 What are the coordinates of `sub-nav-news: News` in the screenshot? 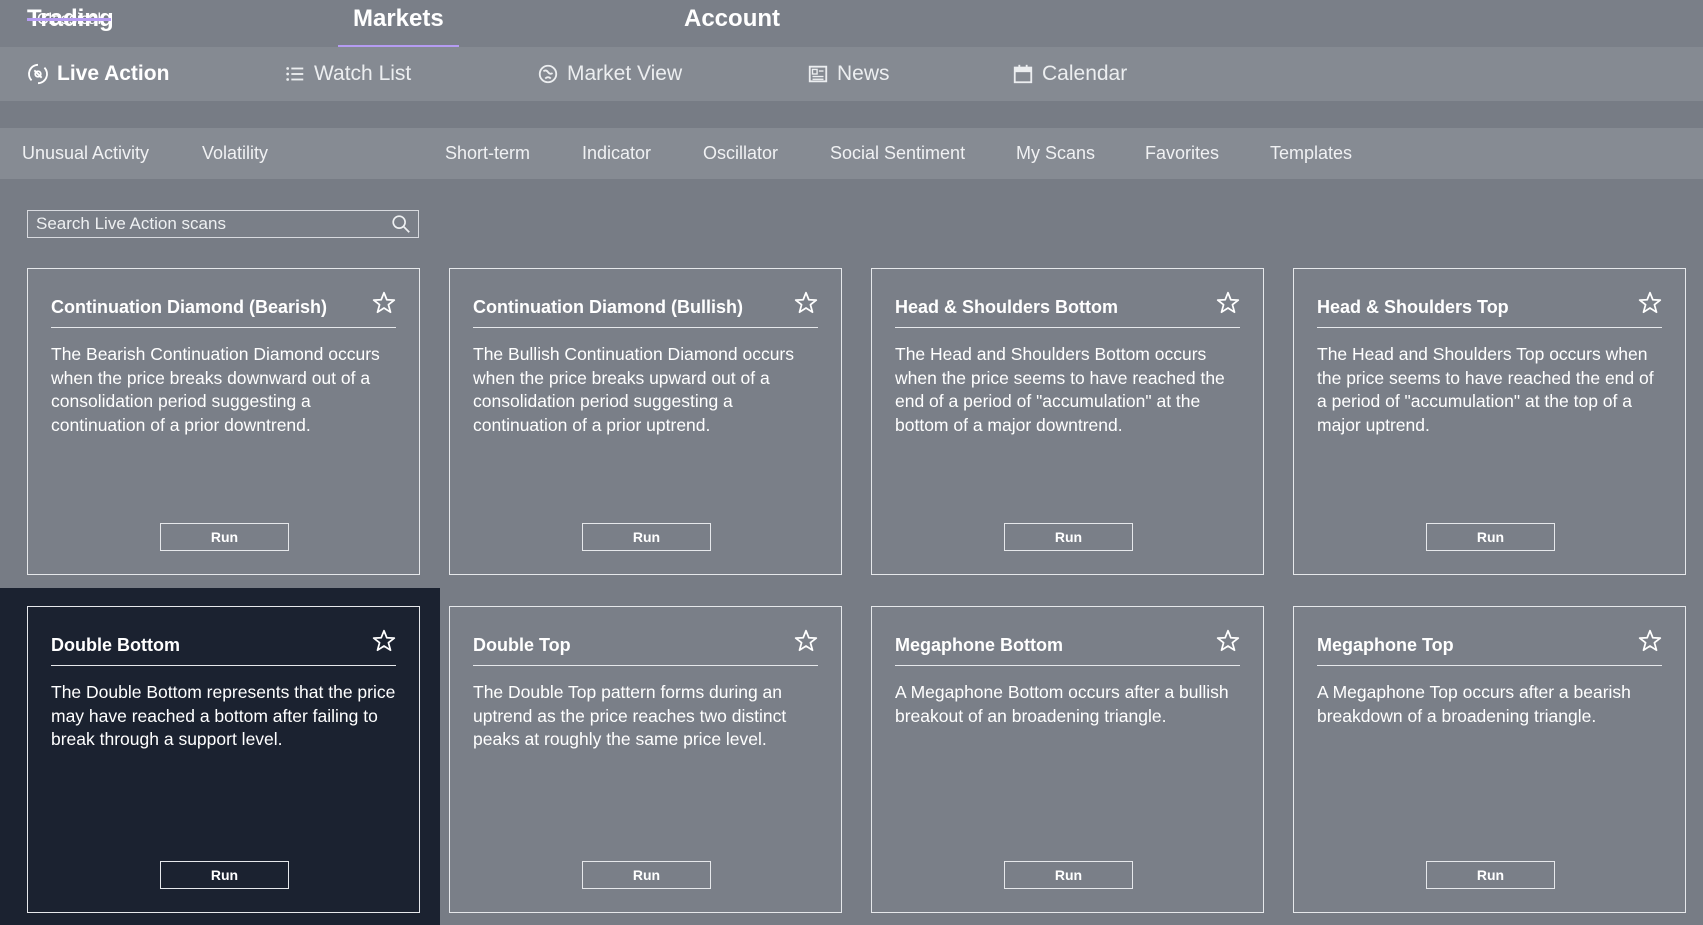 It's located at (848, 74).